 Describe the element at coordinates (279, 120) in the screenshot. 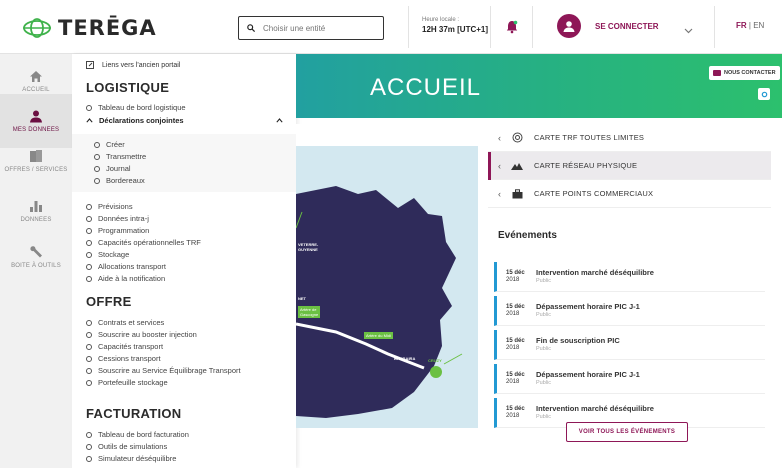

I see `collapse-chevron-icon` at that location.